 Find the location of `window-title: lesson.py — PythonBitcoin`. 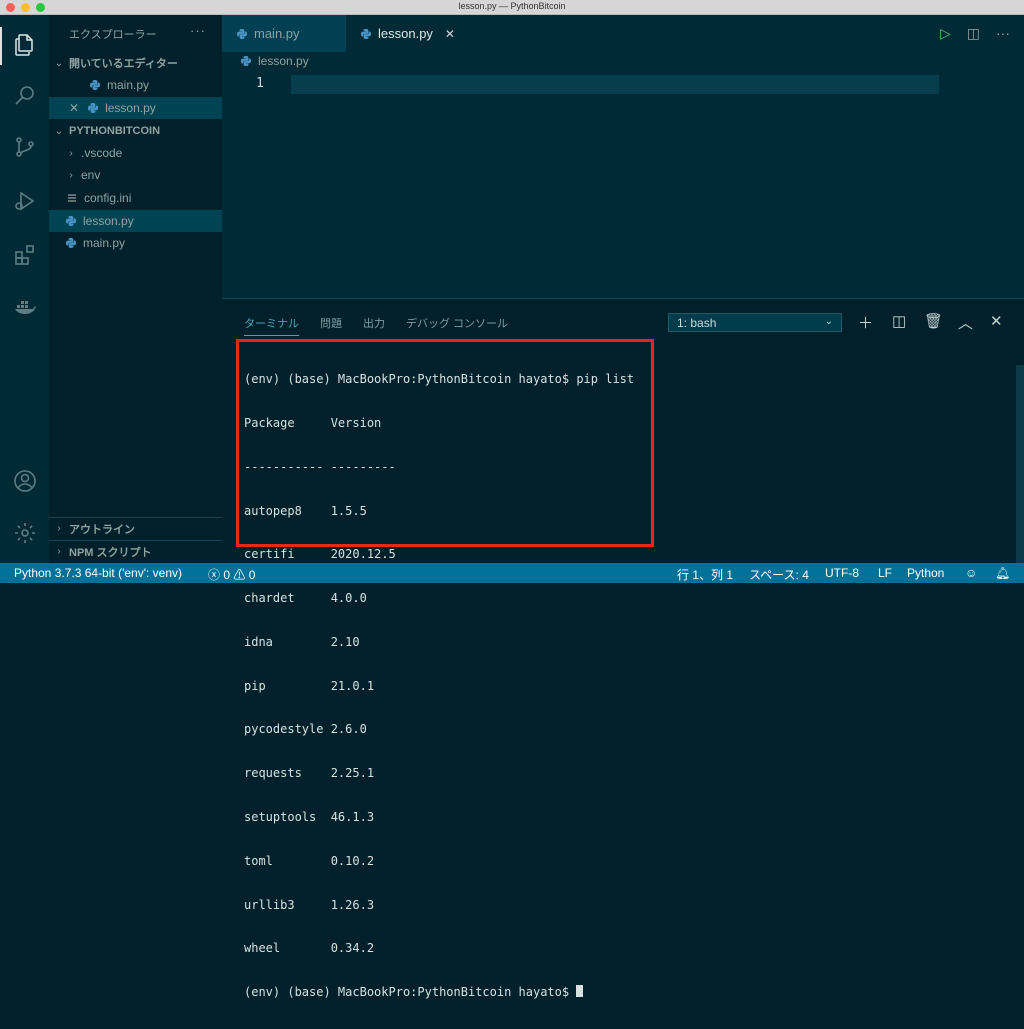

window-title: lesson.py — PythonBitcoin is located at coordinates (512, 6).